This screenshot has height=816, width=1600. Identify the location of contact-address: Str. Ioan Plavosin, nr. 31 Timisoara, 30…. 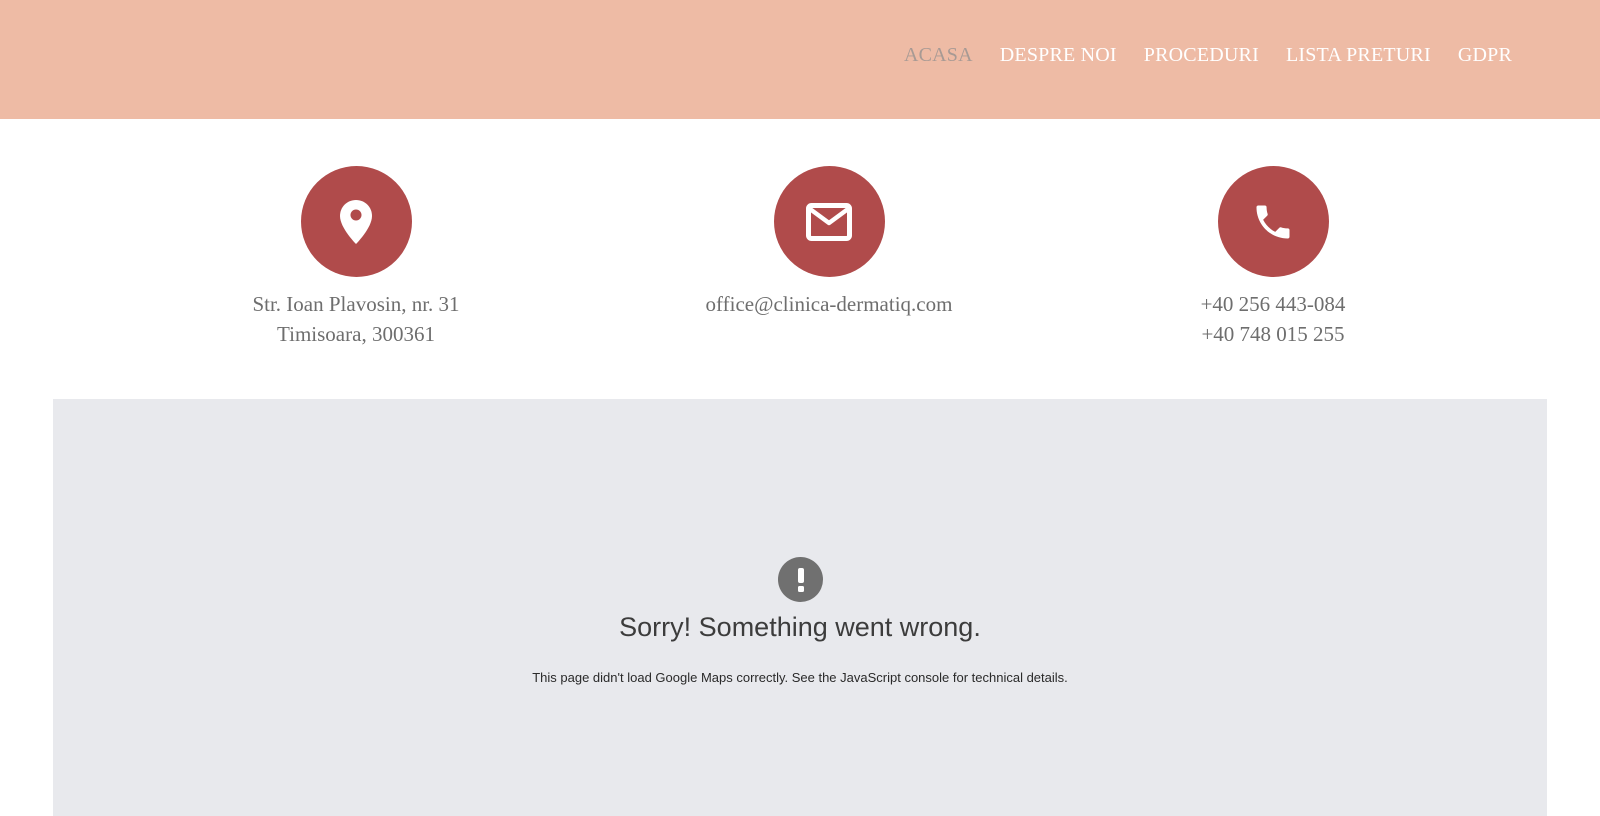
(356, 257).